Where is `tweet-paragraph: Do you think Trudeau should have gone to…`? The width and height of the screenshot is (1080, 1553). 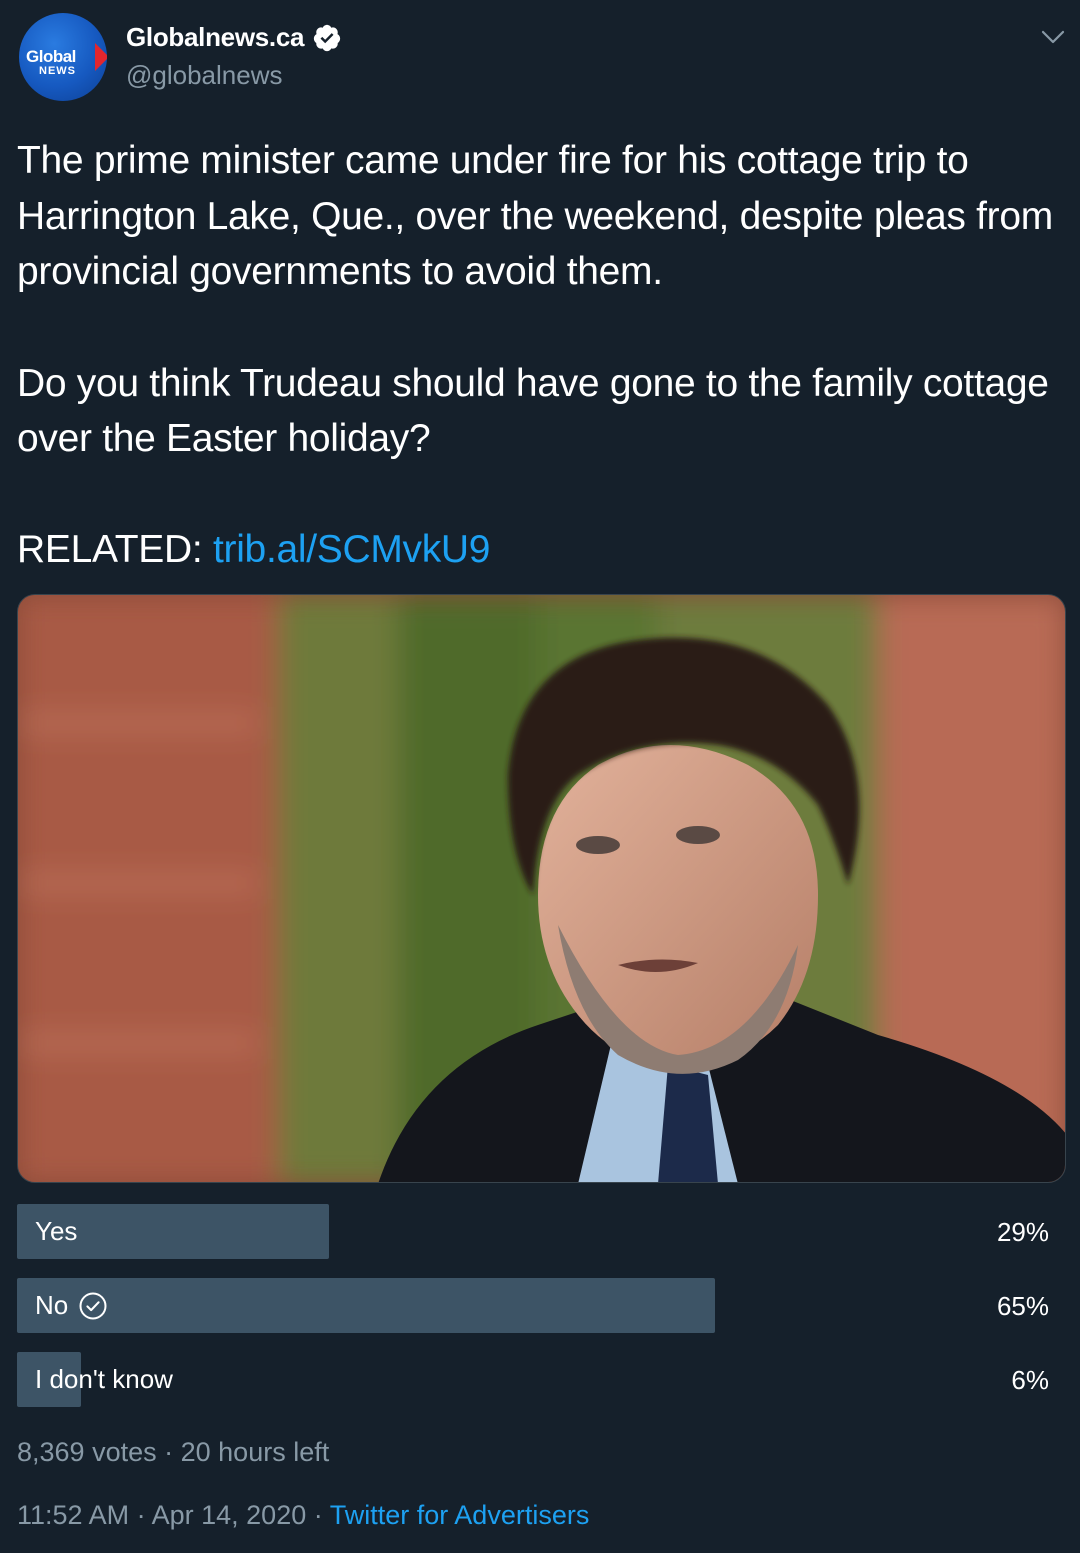 tweet-paragraph: Do you think Trudeau should have gone to… is located at coordinates (533, 411).